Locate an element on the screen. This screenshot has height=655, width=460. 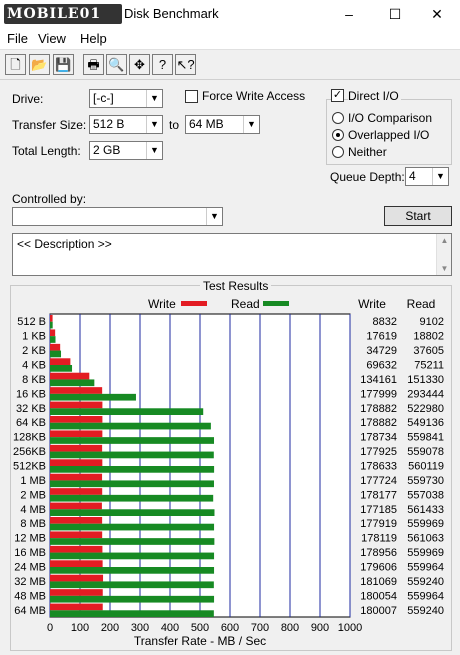
maximize-button: ☐ is located at coordinates (395, 14).